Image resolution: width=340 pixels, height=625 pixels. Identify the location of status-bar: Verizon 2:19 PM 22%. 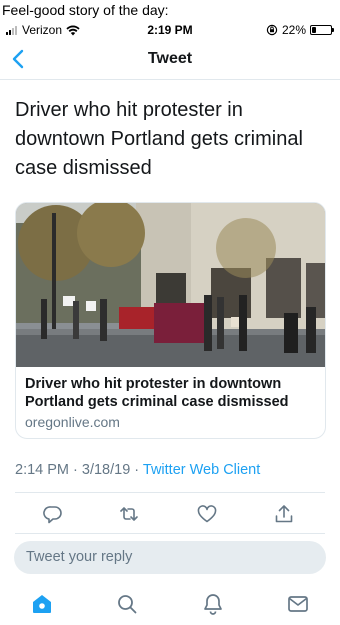
(170, 30).